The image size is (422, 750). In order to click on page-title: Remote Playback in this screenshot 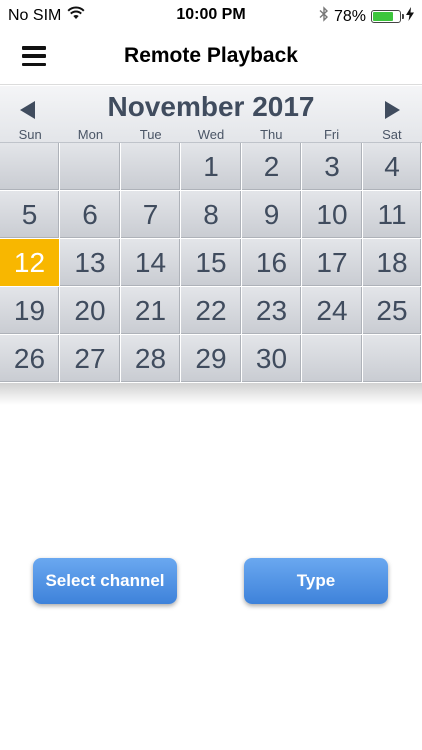, I will do `click(211, 55)`.